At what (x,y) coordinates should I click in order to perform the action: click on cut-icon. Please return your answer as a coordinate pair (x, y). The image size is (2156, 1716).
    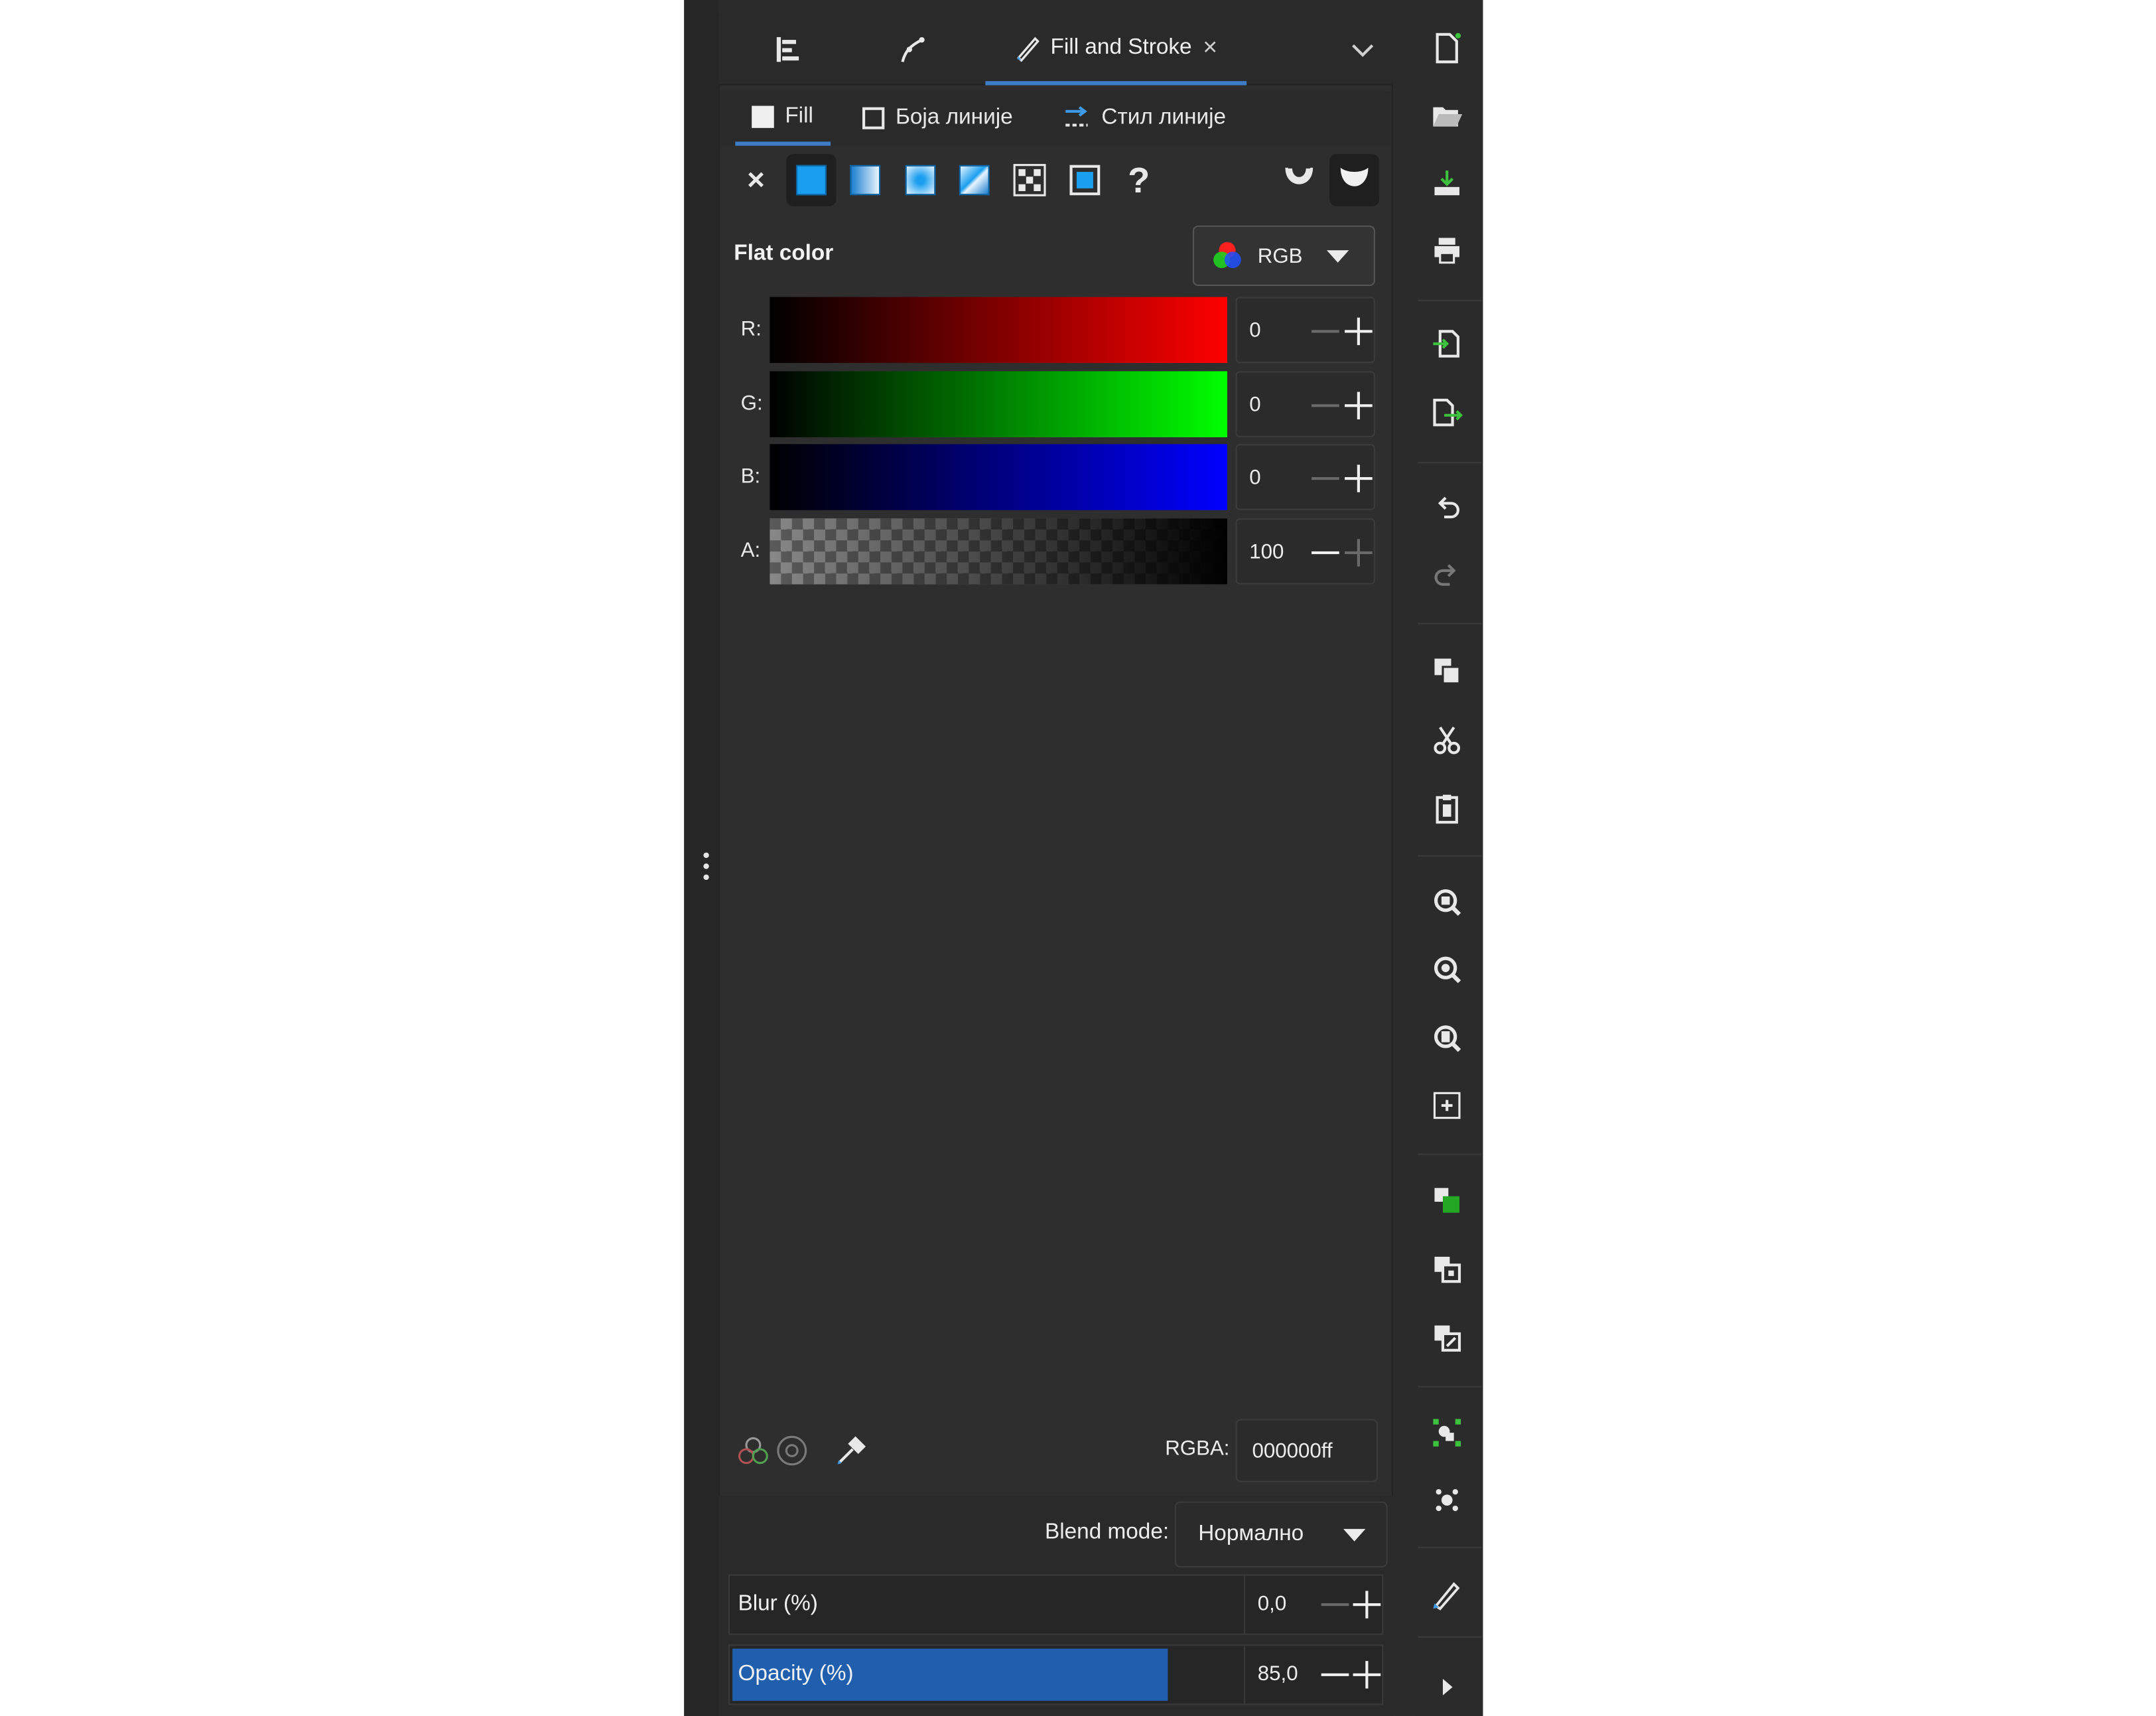
    Looking at the image, I should click on (1447, 740).